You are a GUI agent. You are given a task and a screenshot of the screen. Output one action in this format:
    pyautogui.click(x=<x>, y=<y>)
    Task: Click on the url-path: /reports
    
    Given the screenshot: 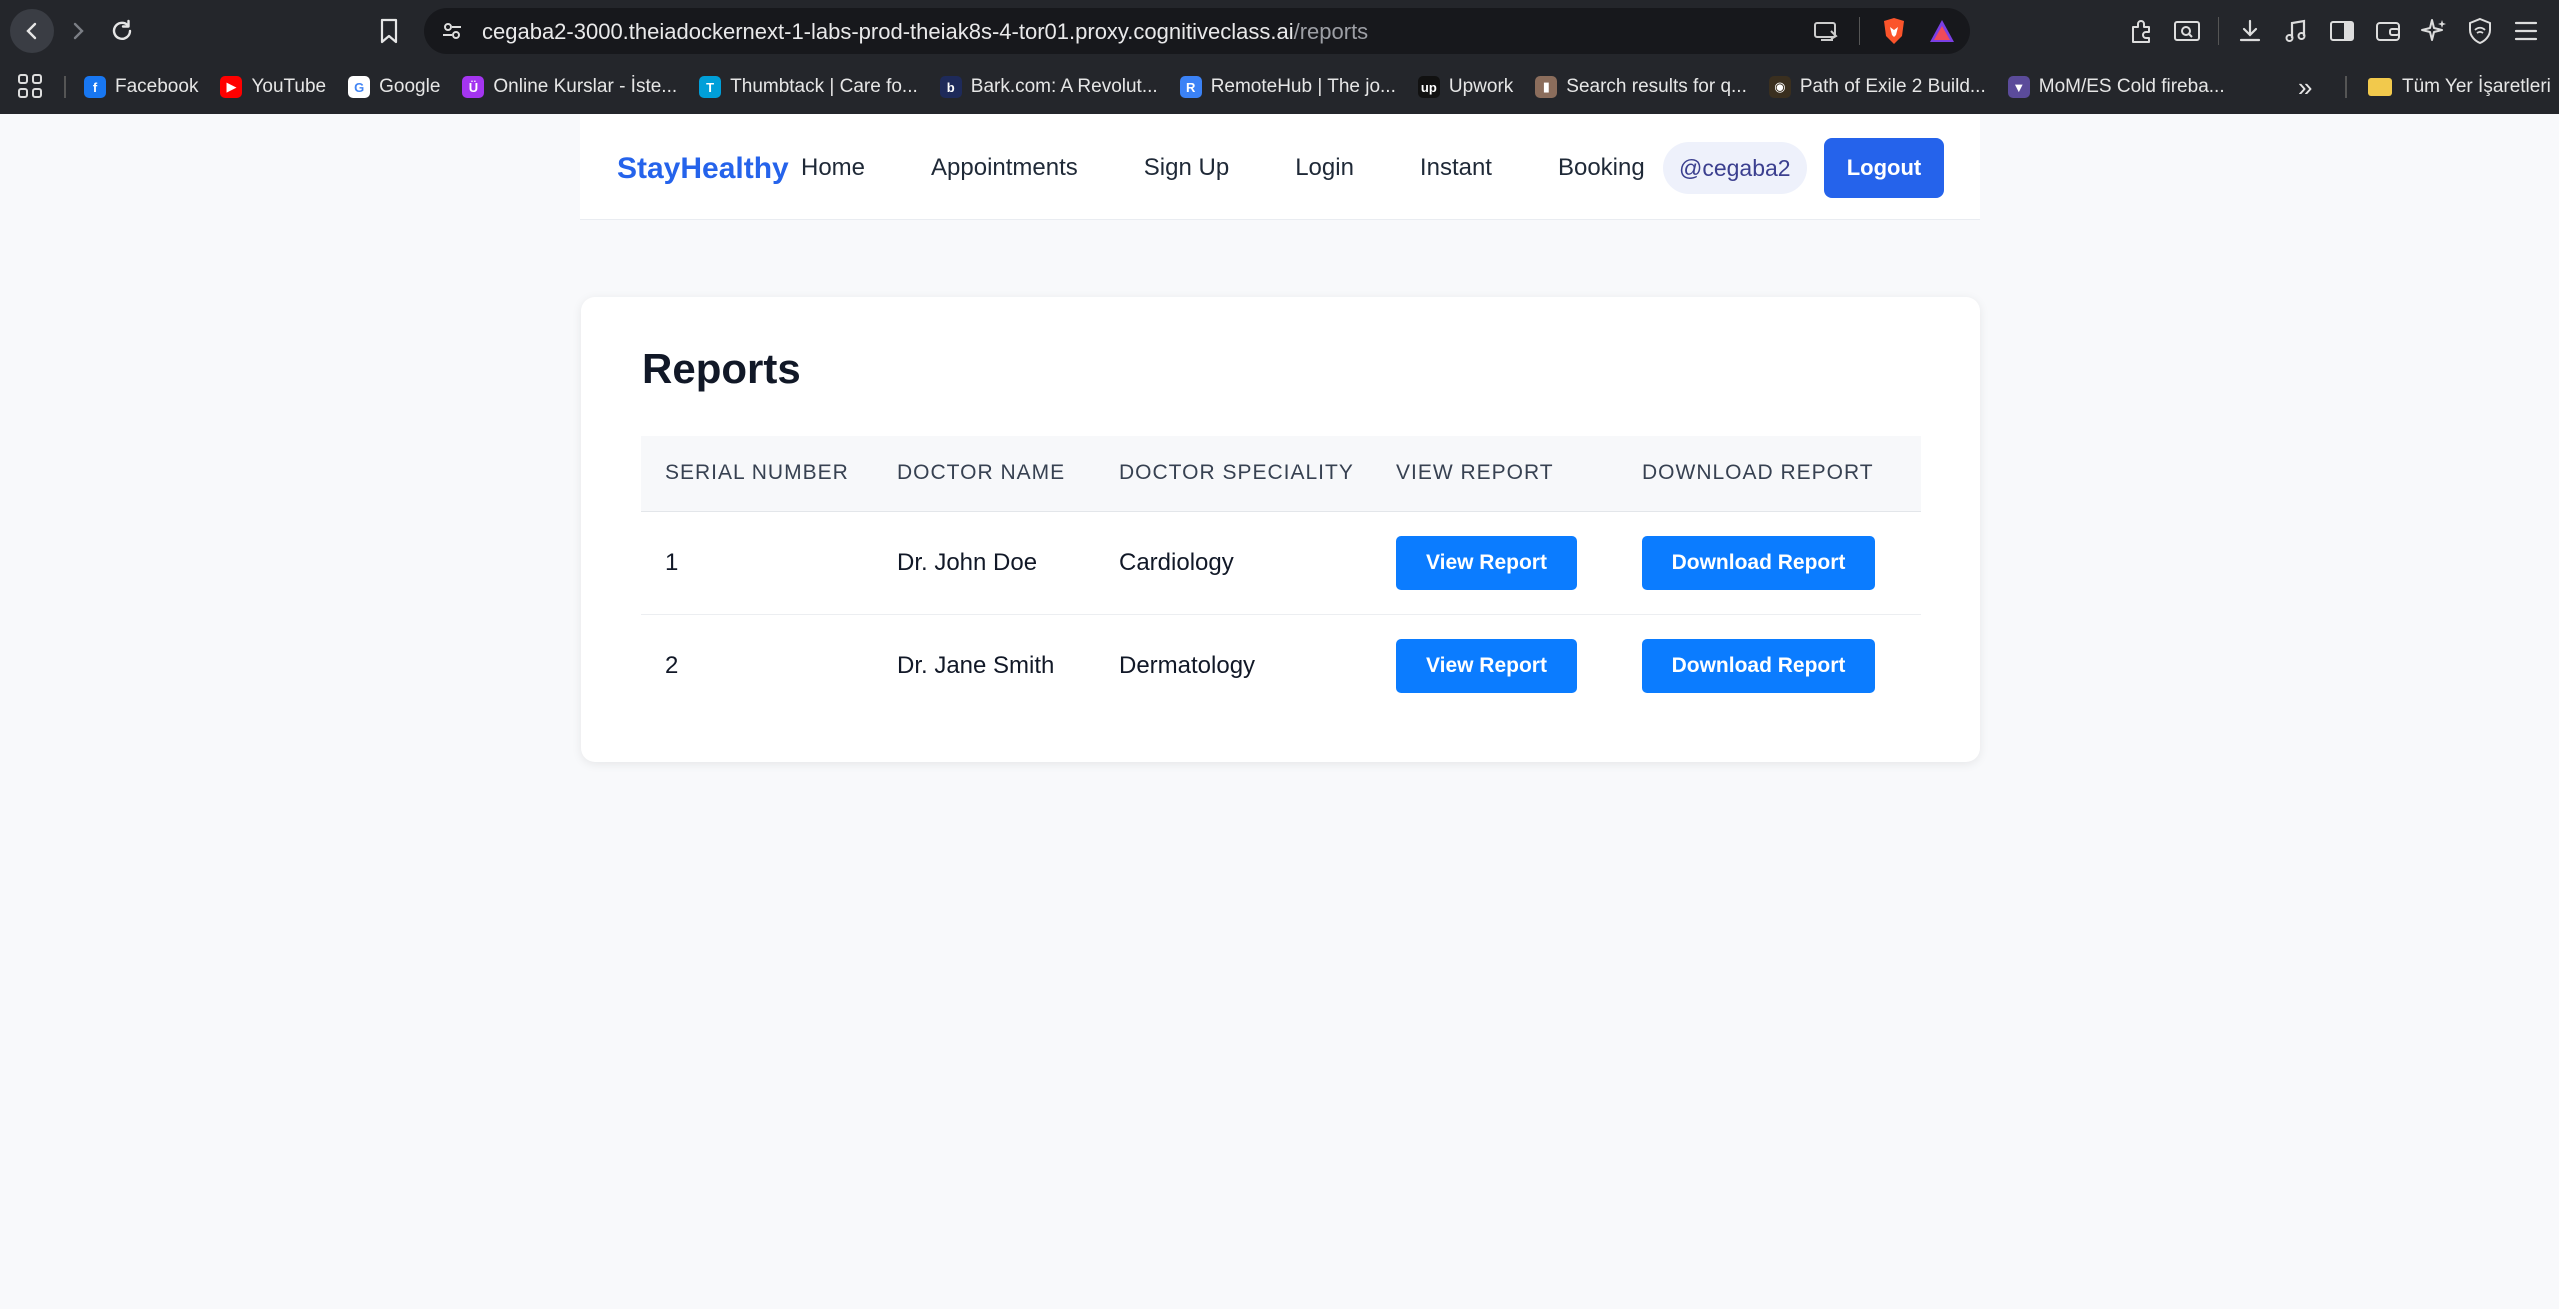 What is the action you would take?
    pyautogui.click(x=1331, y=31)
    